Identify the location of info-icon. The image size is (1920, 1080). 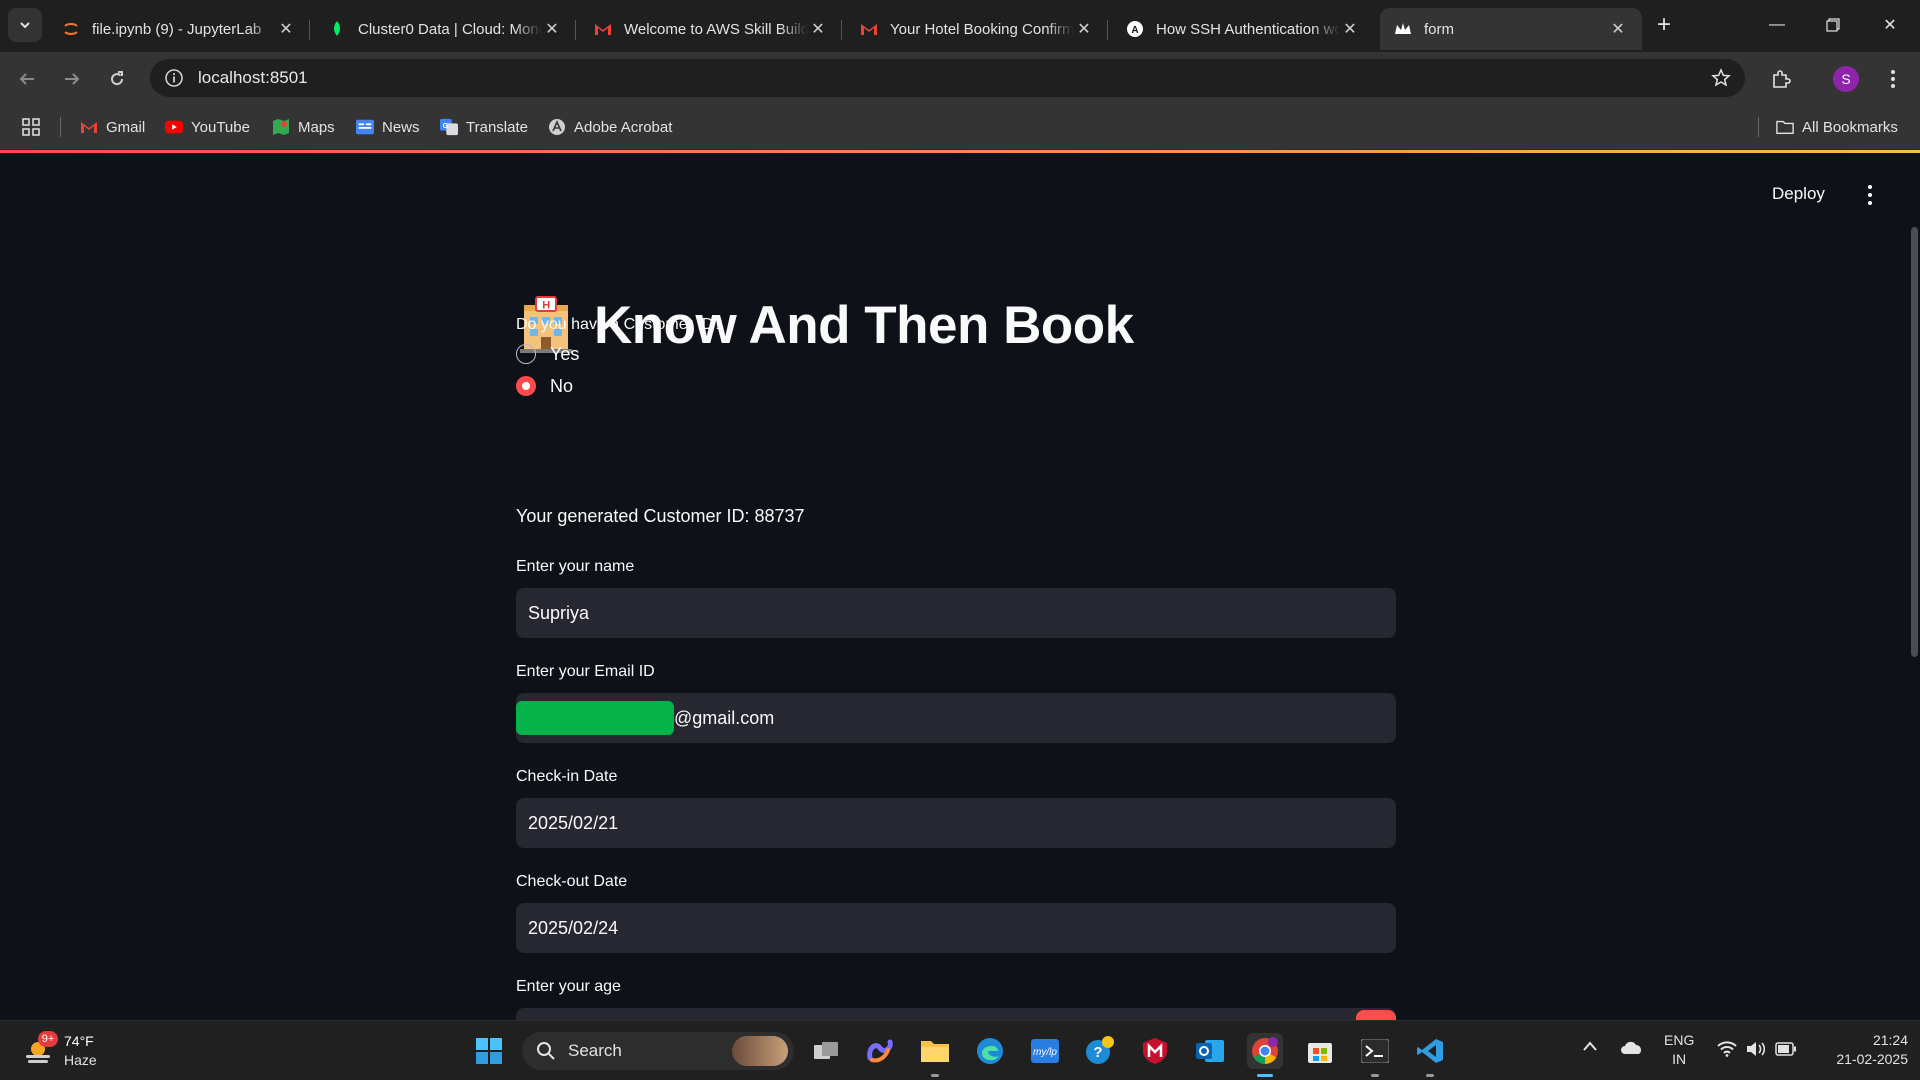
(174, 78).